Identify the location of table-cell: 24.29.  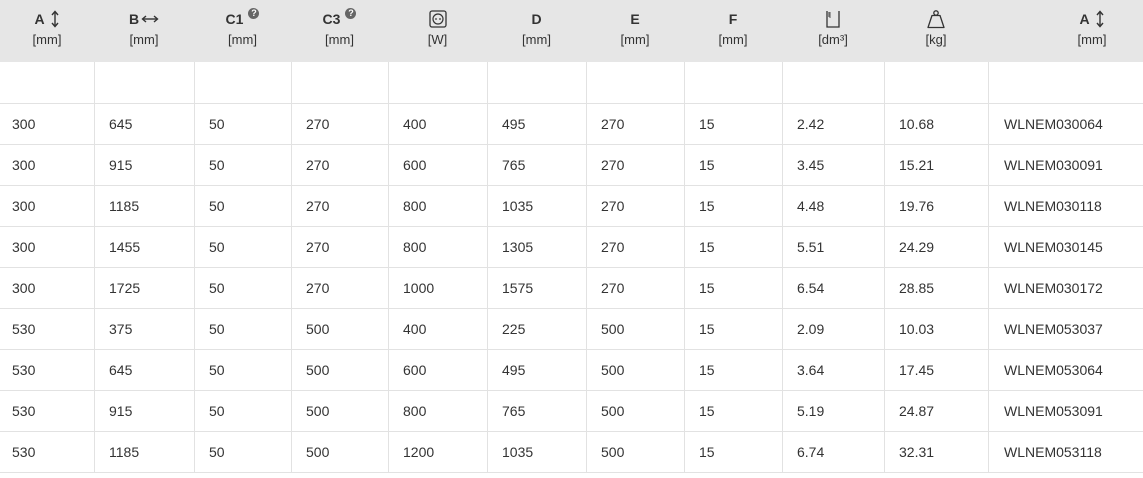
(936, 247).